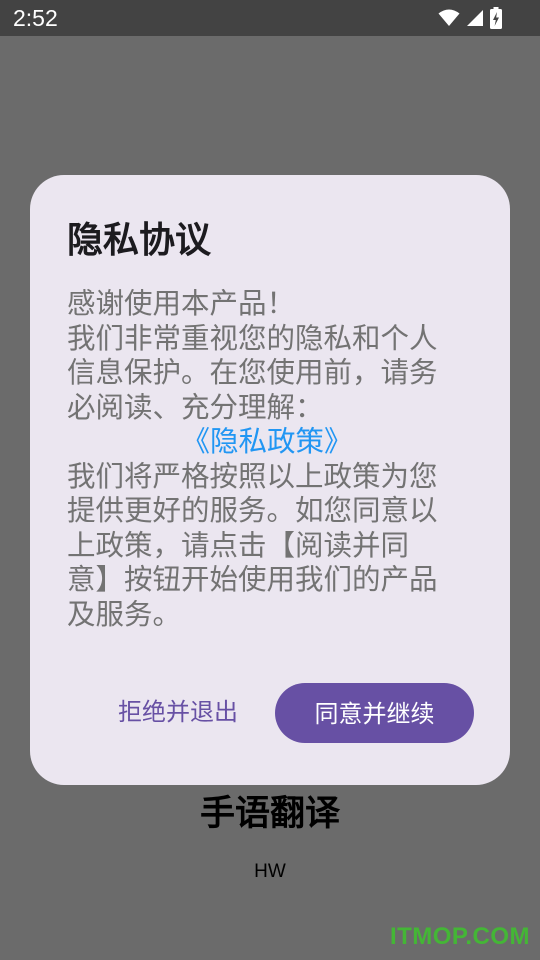 The width and height of the screenshot is (540, 960). What do you see at coordinates (252, 338) in the screenshot?
I see `body-line: 我们非常重视您的隐私和个人` at bounding box center [252, 338].